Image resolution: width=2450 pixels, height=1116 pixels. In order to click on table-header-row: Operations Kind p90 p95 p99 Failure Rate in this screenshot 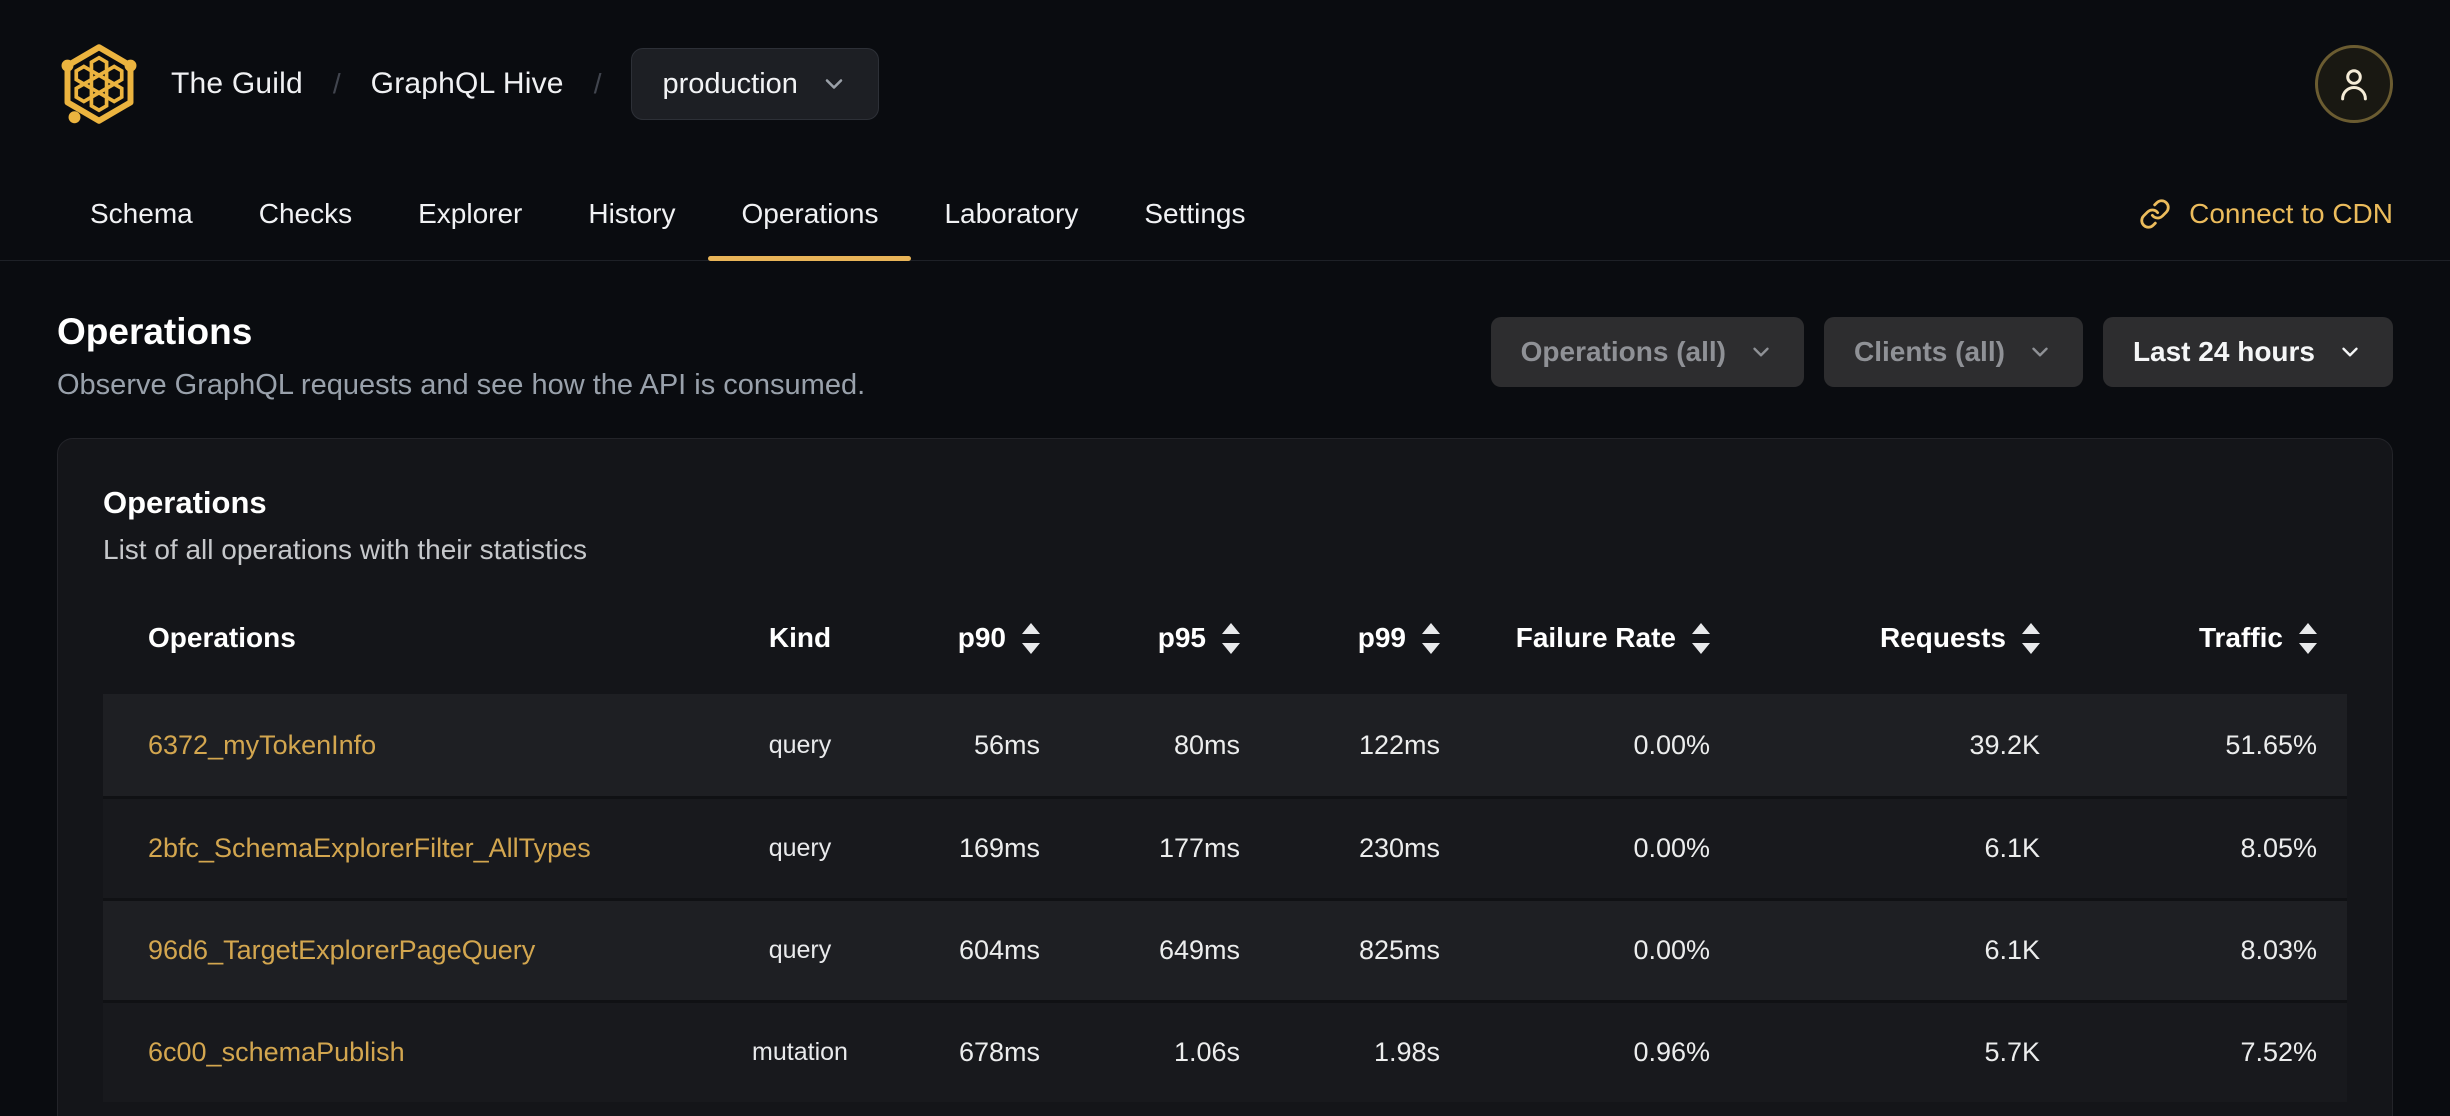, I will do `click(1225, 638)`.